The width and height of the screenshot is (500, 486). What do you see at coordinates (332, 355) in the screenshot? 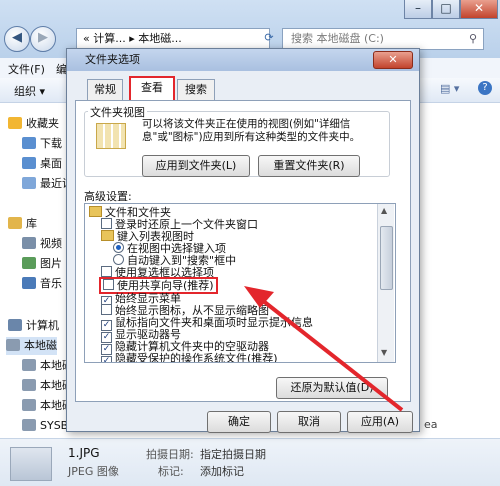
I see `arrow-shaft` at bounding box center [332, 355].